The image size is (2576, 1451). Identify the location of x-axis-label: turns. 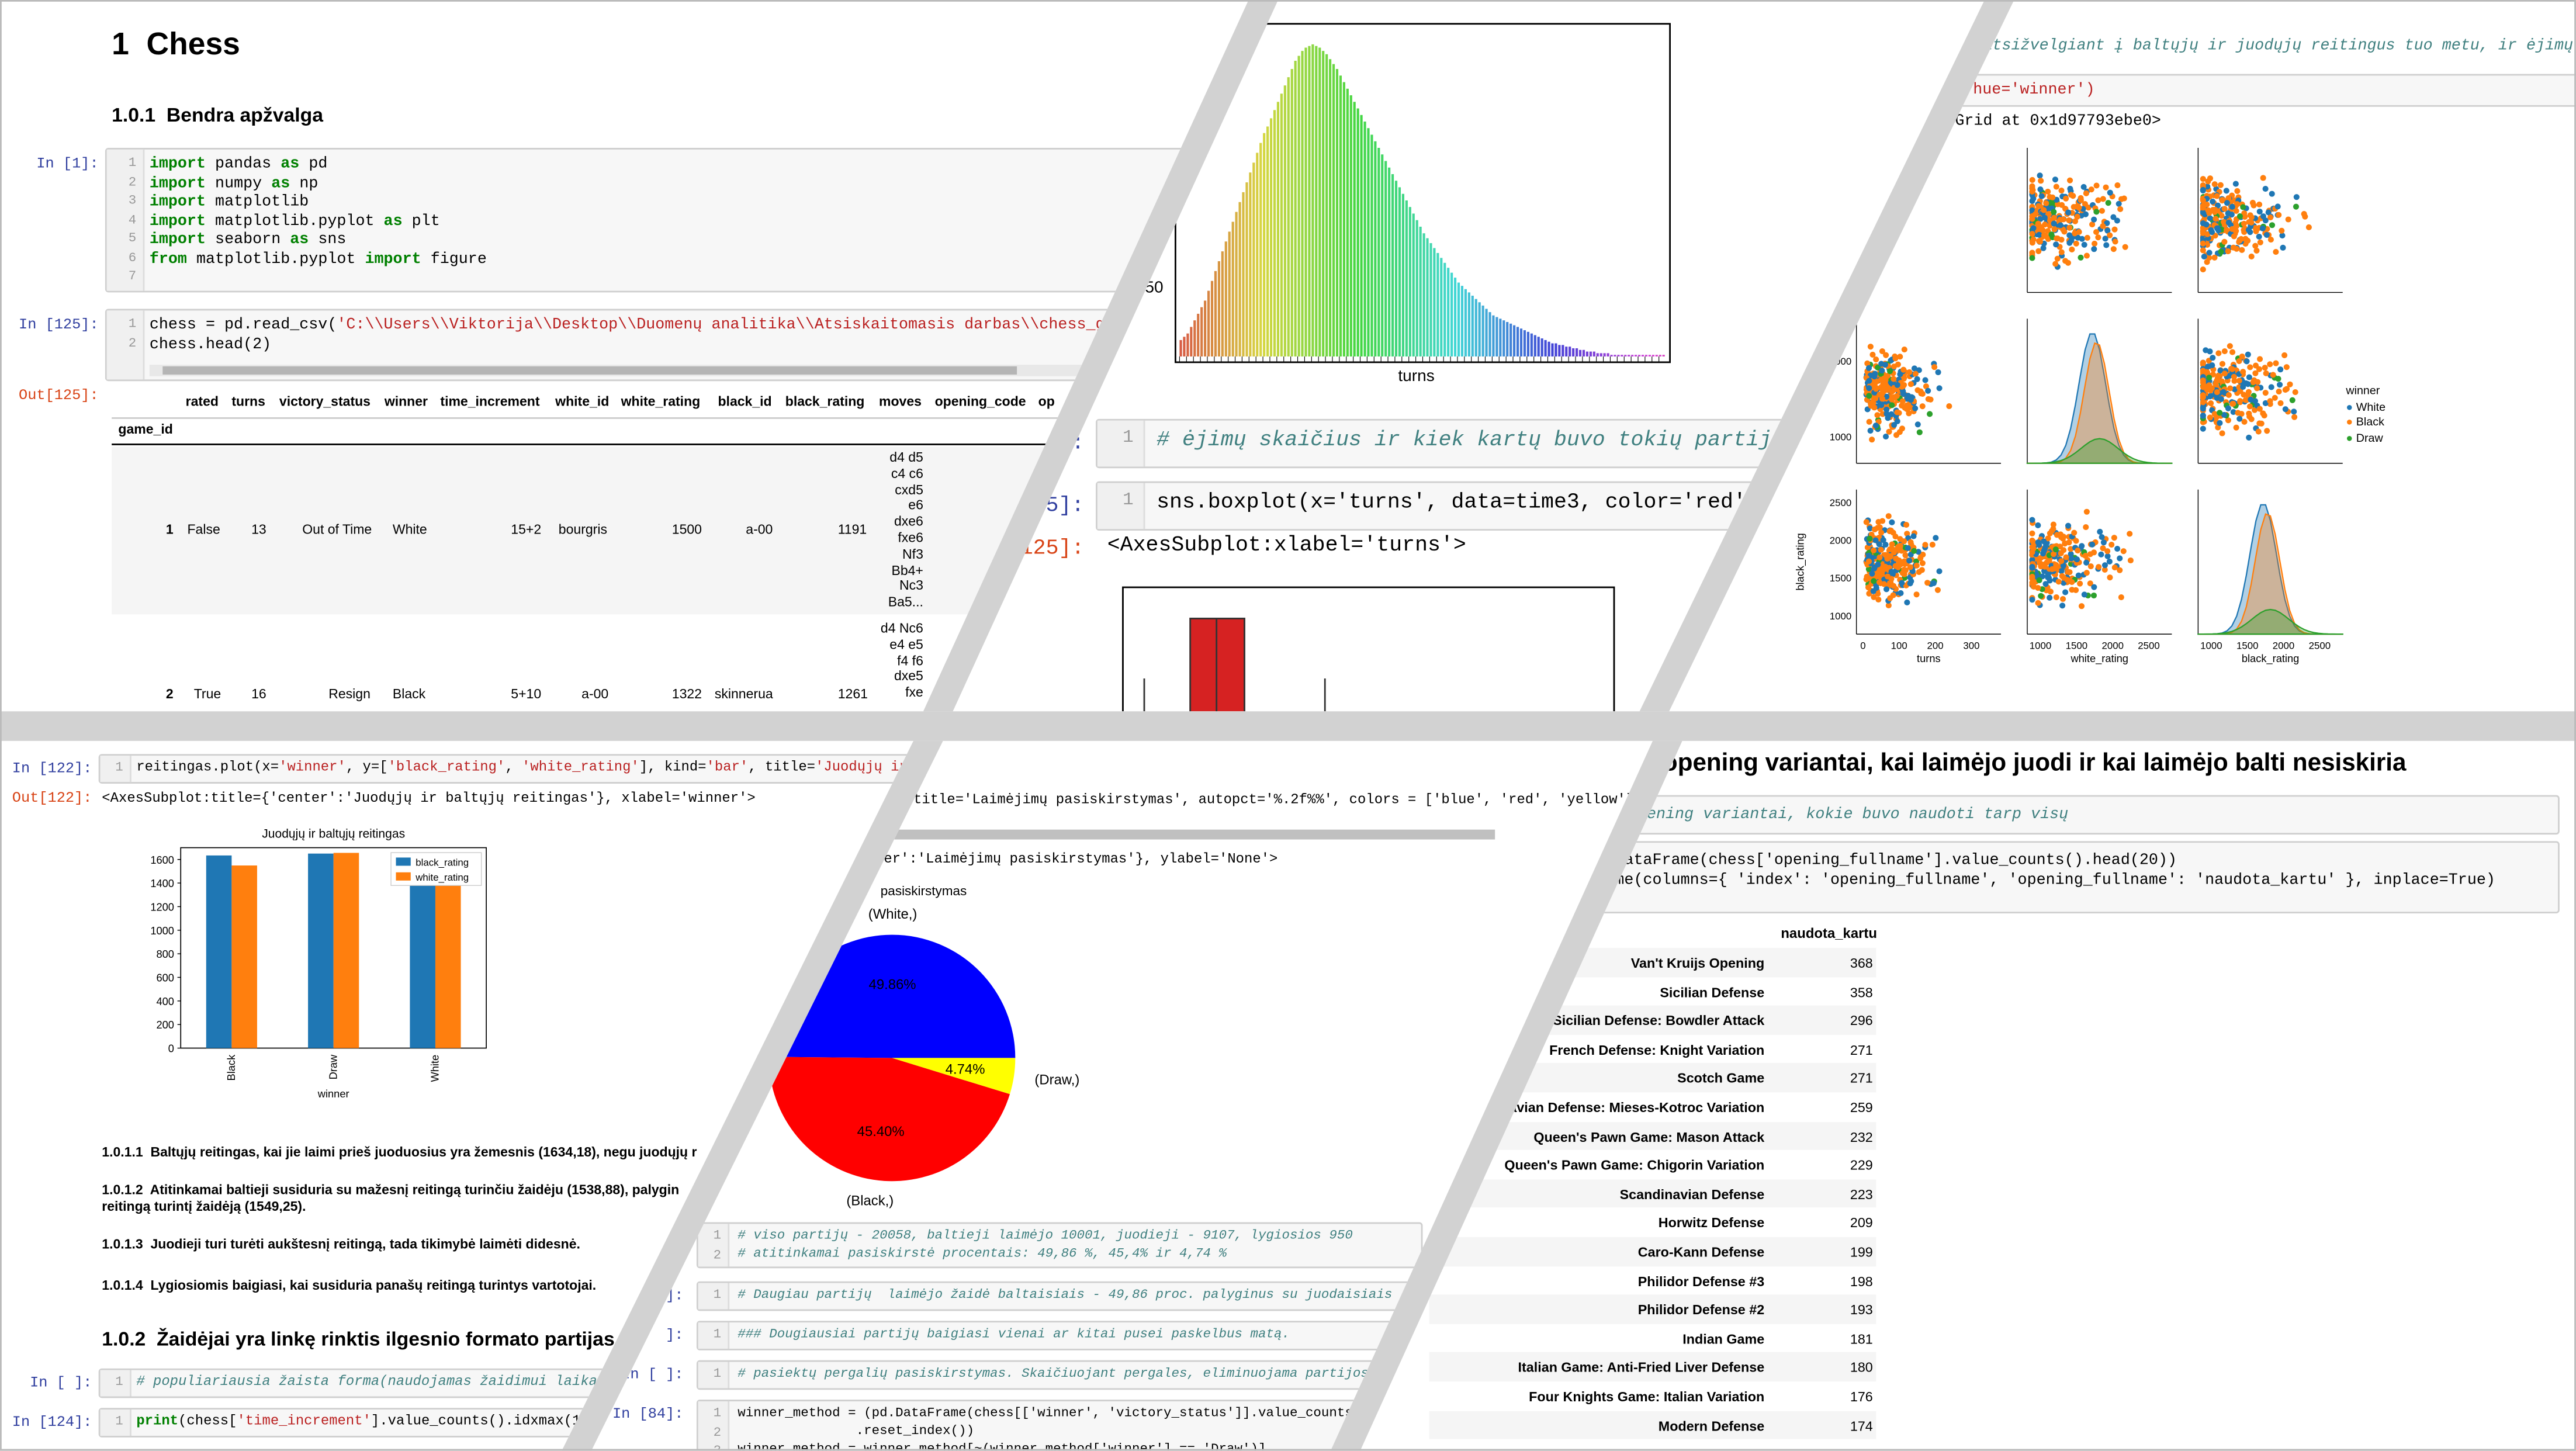
(1929, 658).